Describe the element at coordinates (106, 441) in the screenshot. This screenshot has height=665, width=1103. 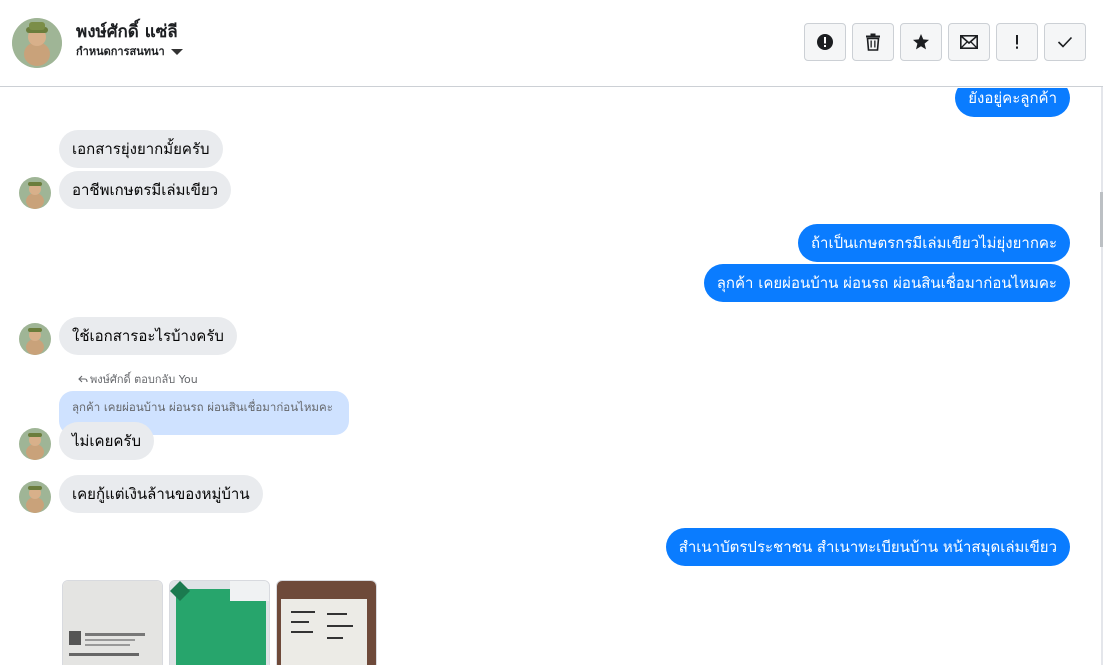
I see `incoming-message: ไม่เคยครับ` at that location.